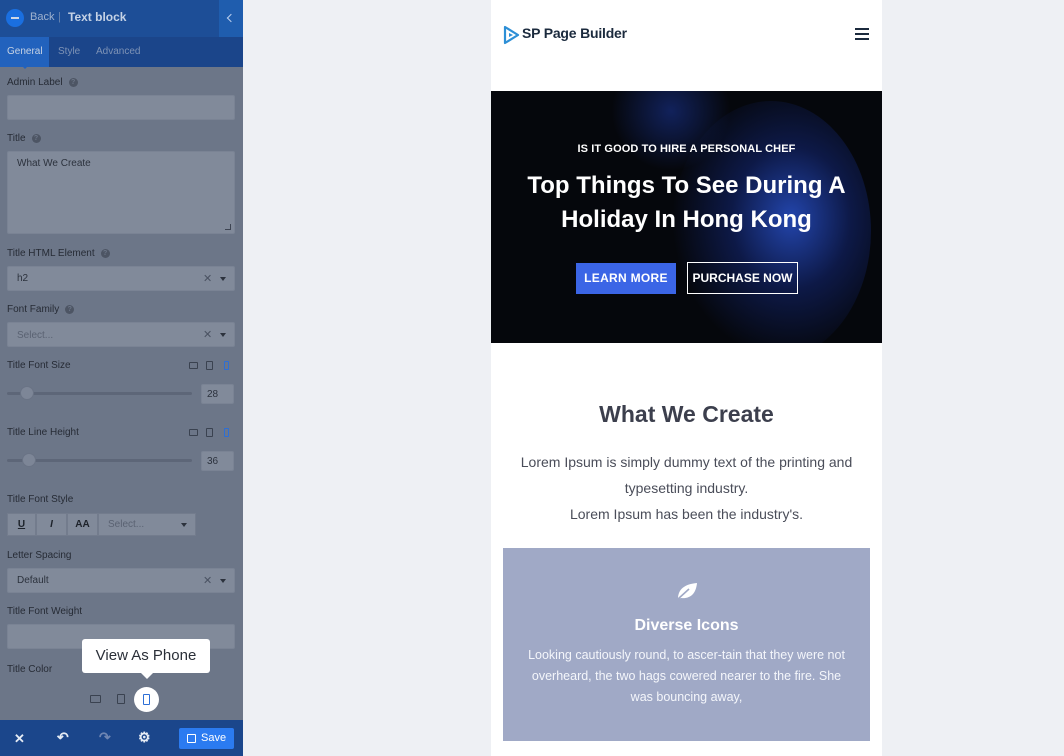  I want to click on save-button: Save, so click(206, 738).